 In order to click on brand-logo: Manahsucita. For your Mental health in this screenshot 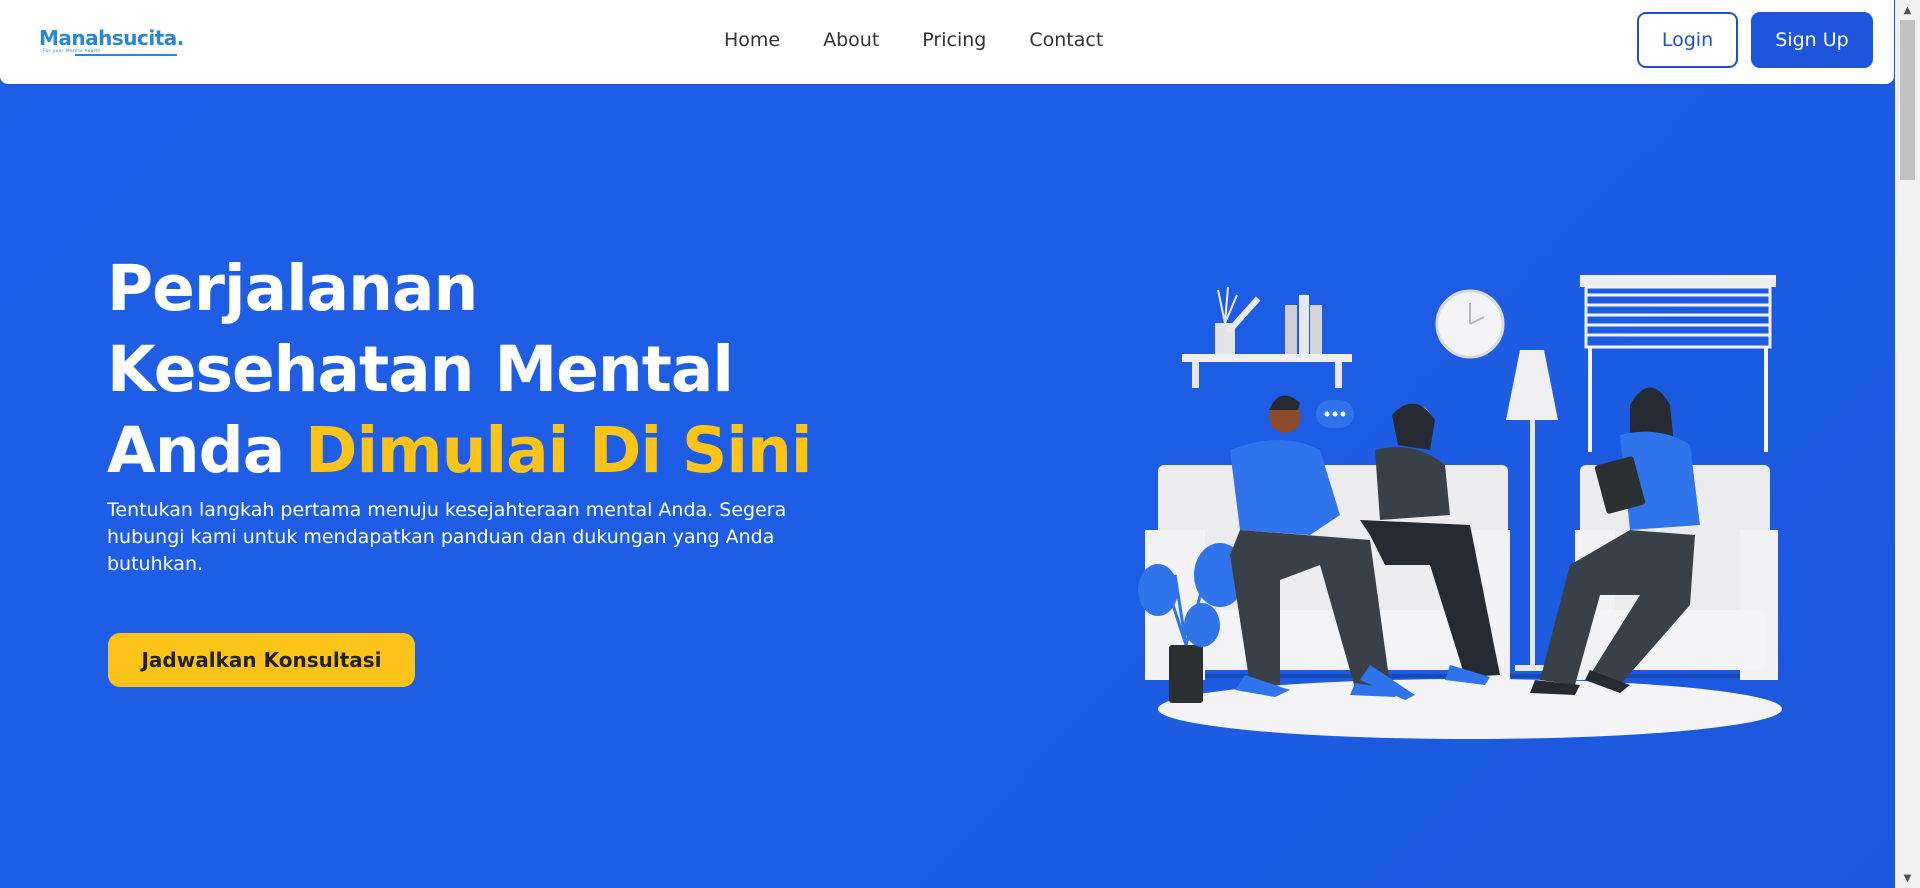, I will do `click(111, 42)`.